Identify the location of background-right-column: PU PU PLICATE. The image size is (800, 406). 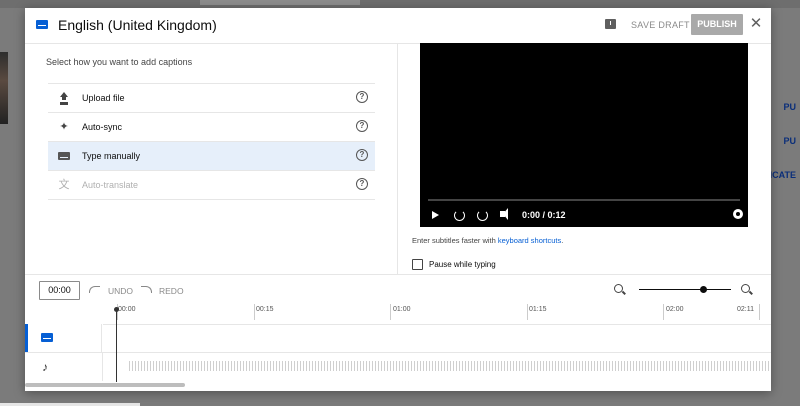
(779, 145).